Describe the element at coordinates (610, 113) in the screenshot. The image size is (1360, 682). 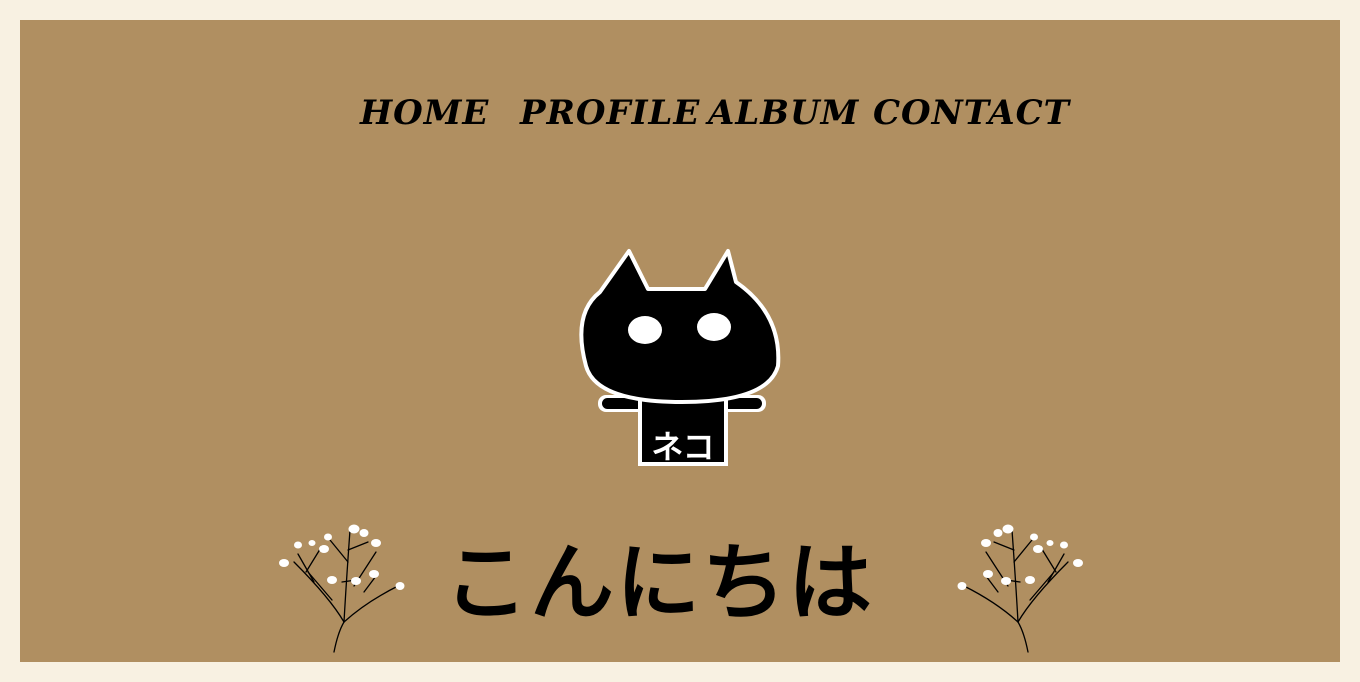
I see `nav-link-profile: PROFILE` at that location.